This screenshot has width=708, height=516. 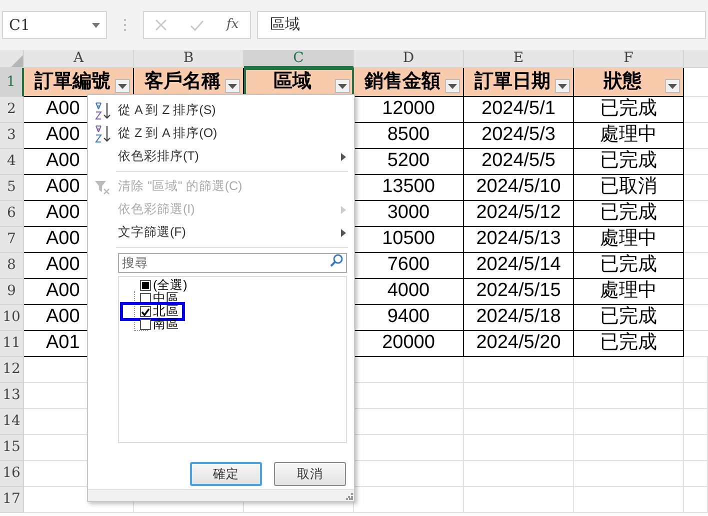 I want to click on header-cell-text: 區域, so click(x=293, y=82).